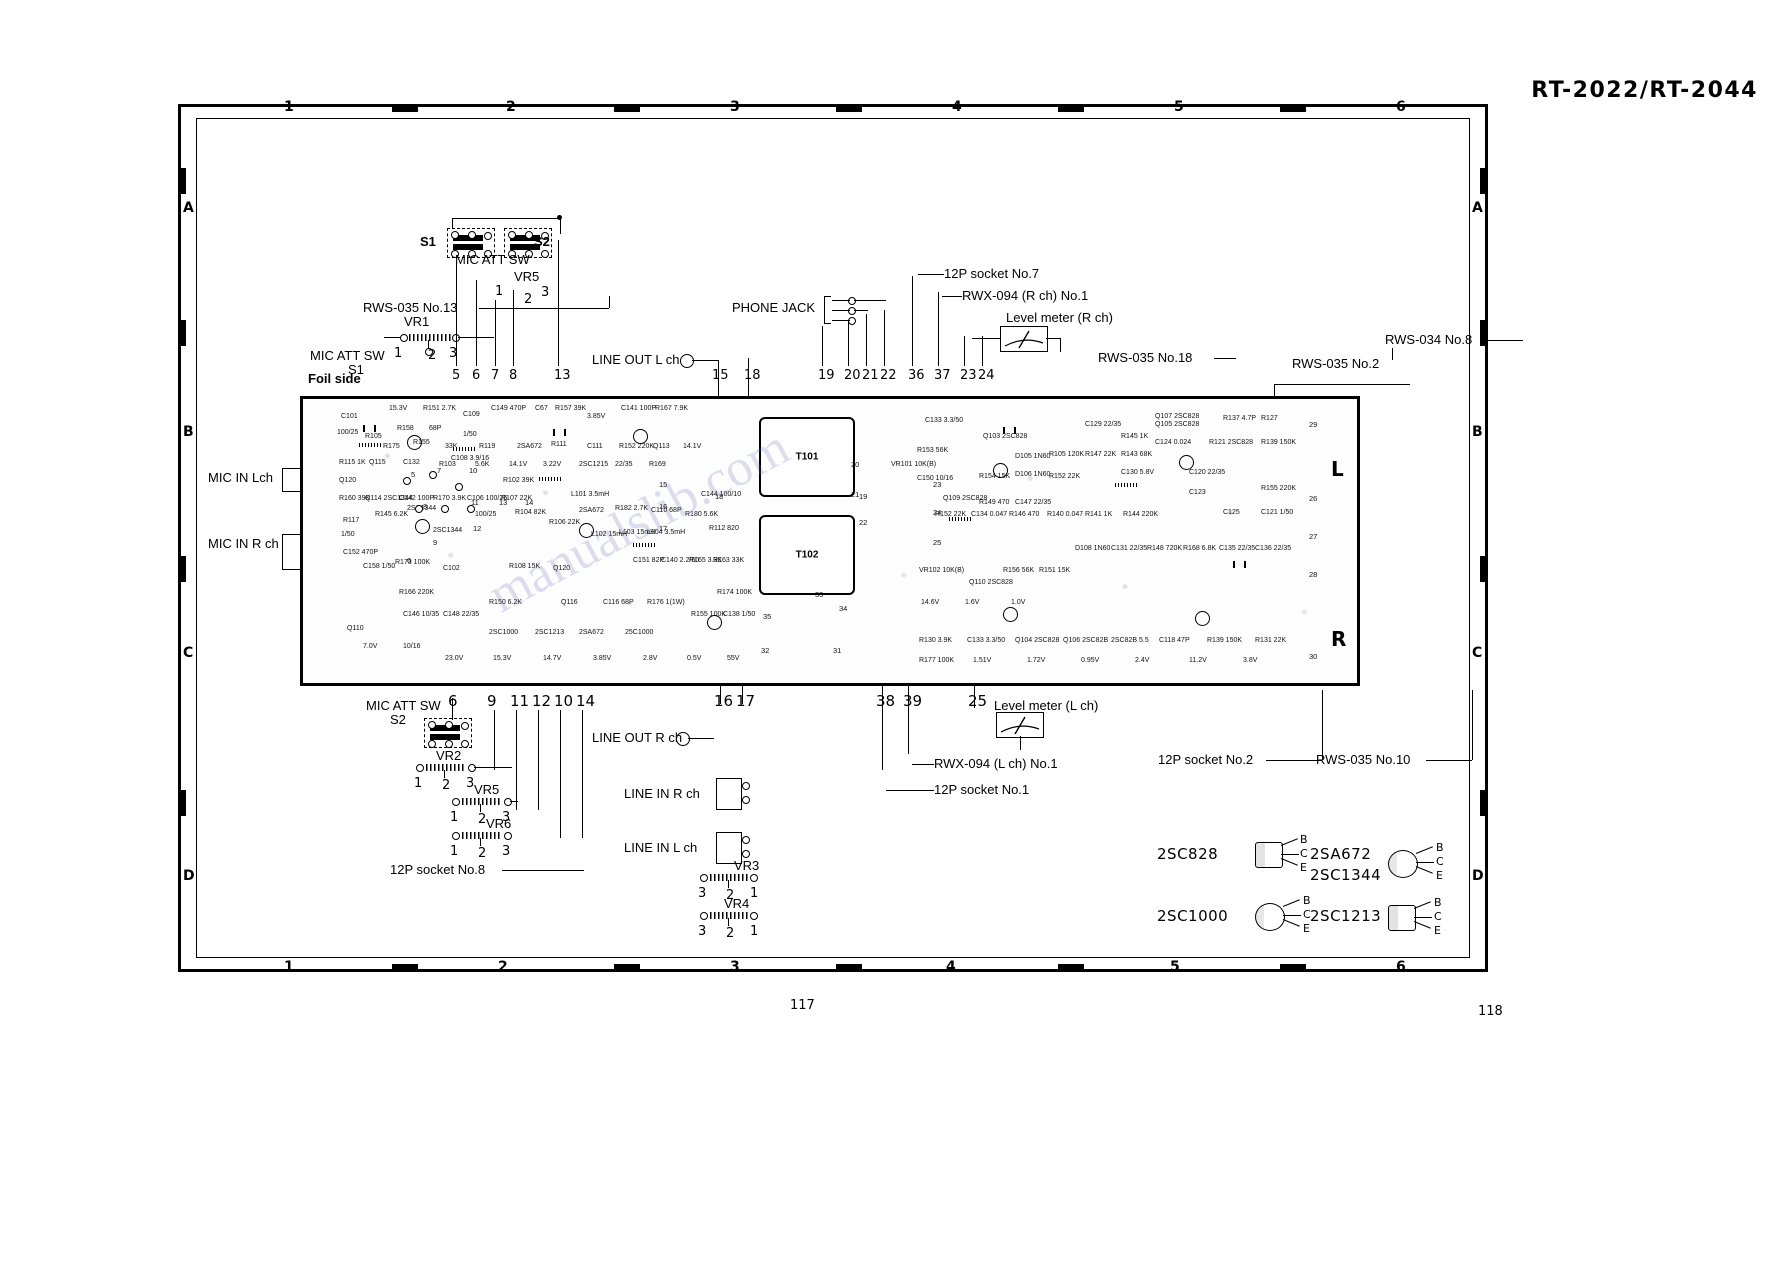  Describe the element at coordinates (473, 470) in the screenshot. I see `board-marker: 10` at that location.